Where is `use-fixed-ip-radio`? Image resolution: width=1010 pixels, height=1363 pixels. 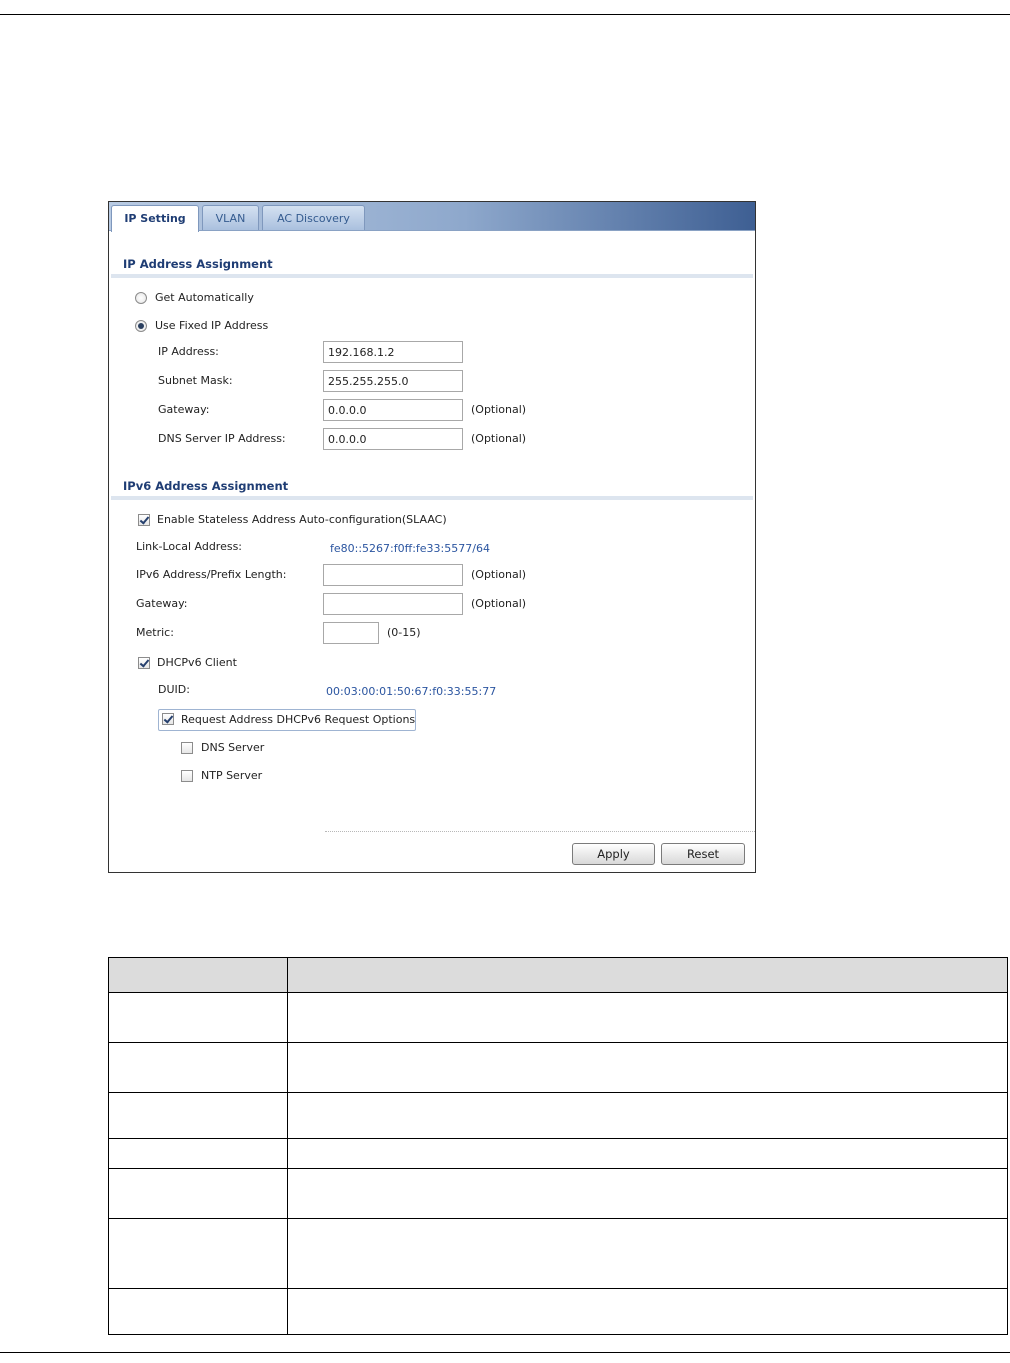
use-fixed-ip-radio is located at coordinates (141, 326).